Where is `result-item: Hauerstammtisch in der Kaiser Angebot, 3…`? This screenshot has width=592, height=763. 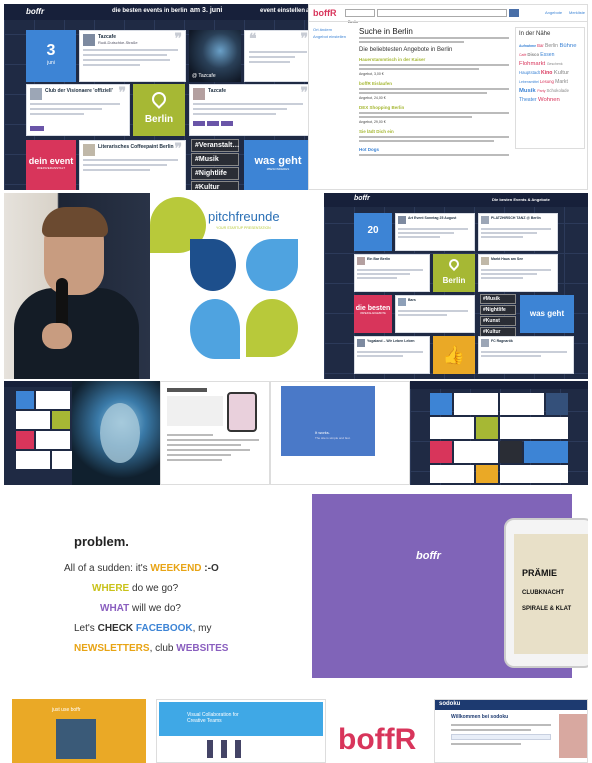
result-item: Hauerstammtisch in der Kaiser Angebot, 3… is located at coordinates (434, 66).